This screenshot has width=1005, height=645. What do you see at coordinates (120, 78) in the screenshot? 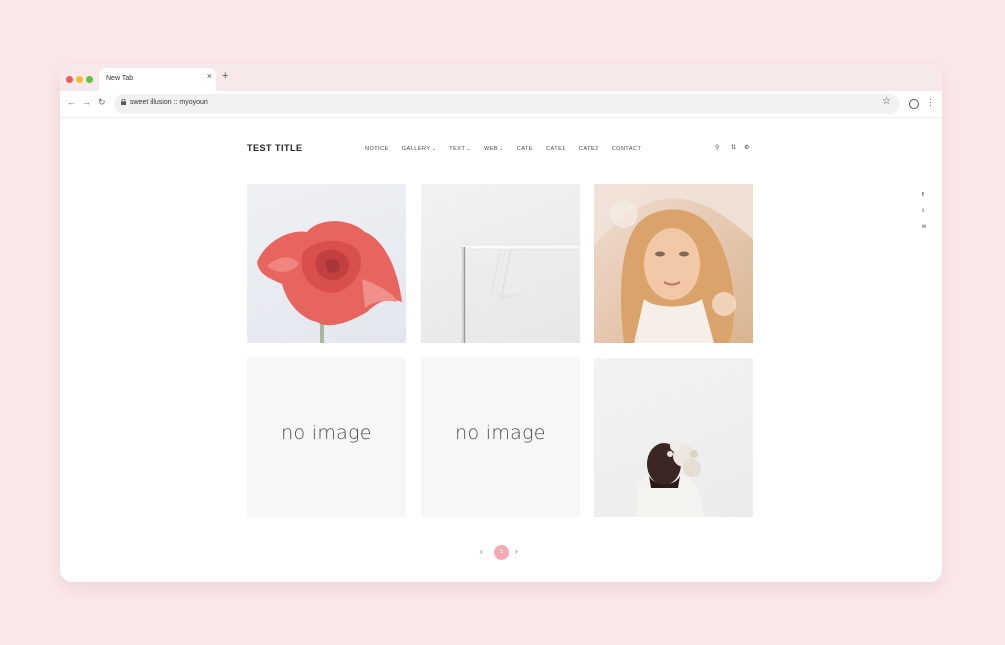
I see `tab-title: New Tab` at bounding box center [120, 78].